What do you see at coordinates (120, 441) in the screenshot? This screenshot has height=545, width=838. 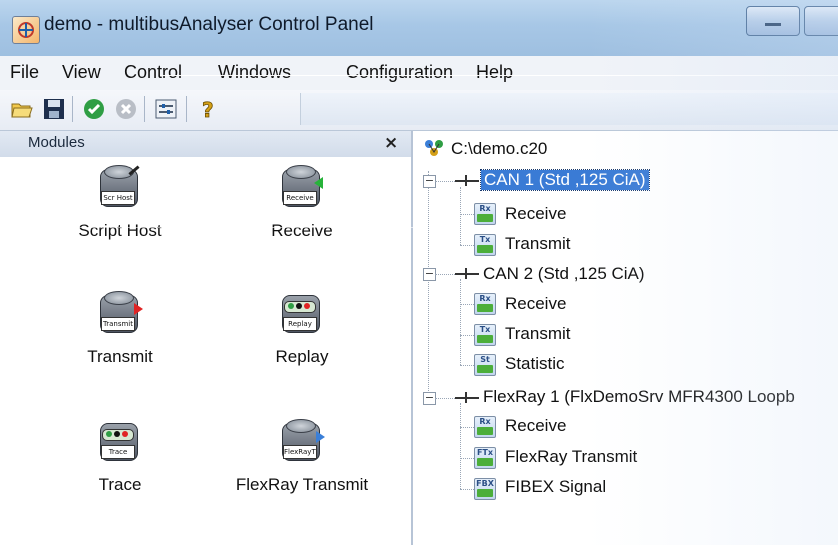 I see `trace-module-icon: Trace` at bounding box center [120, 441].